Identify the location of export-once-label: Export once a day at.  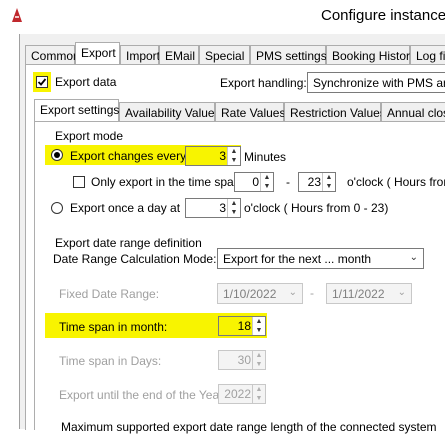
(125, 208).